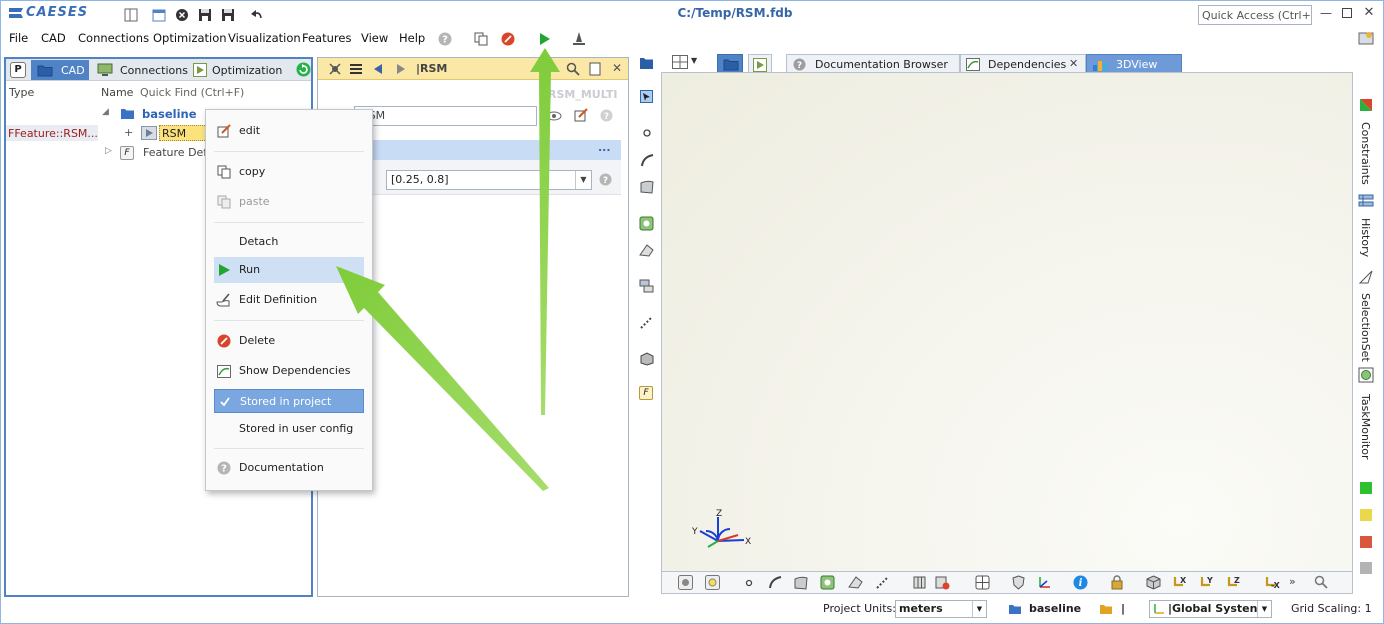 The height and width of the screenshot is (624, 1384). What do you see at coordinates (140, 70) in the screenshot?
I see `tab-connections: Connections` at bounding box center [140, 70].